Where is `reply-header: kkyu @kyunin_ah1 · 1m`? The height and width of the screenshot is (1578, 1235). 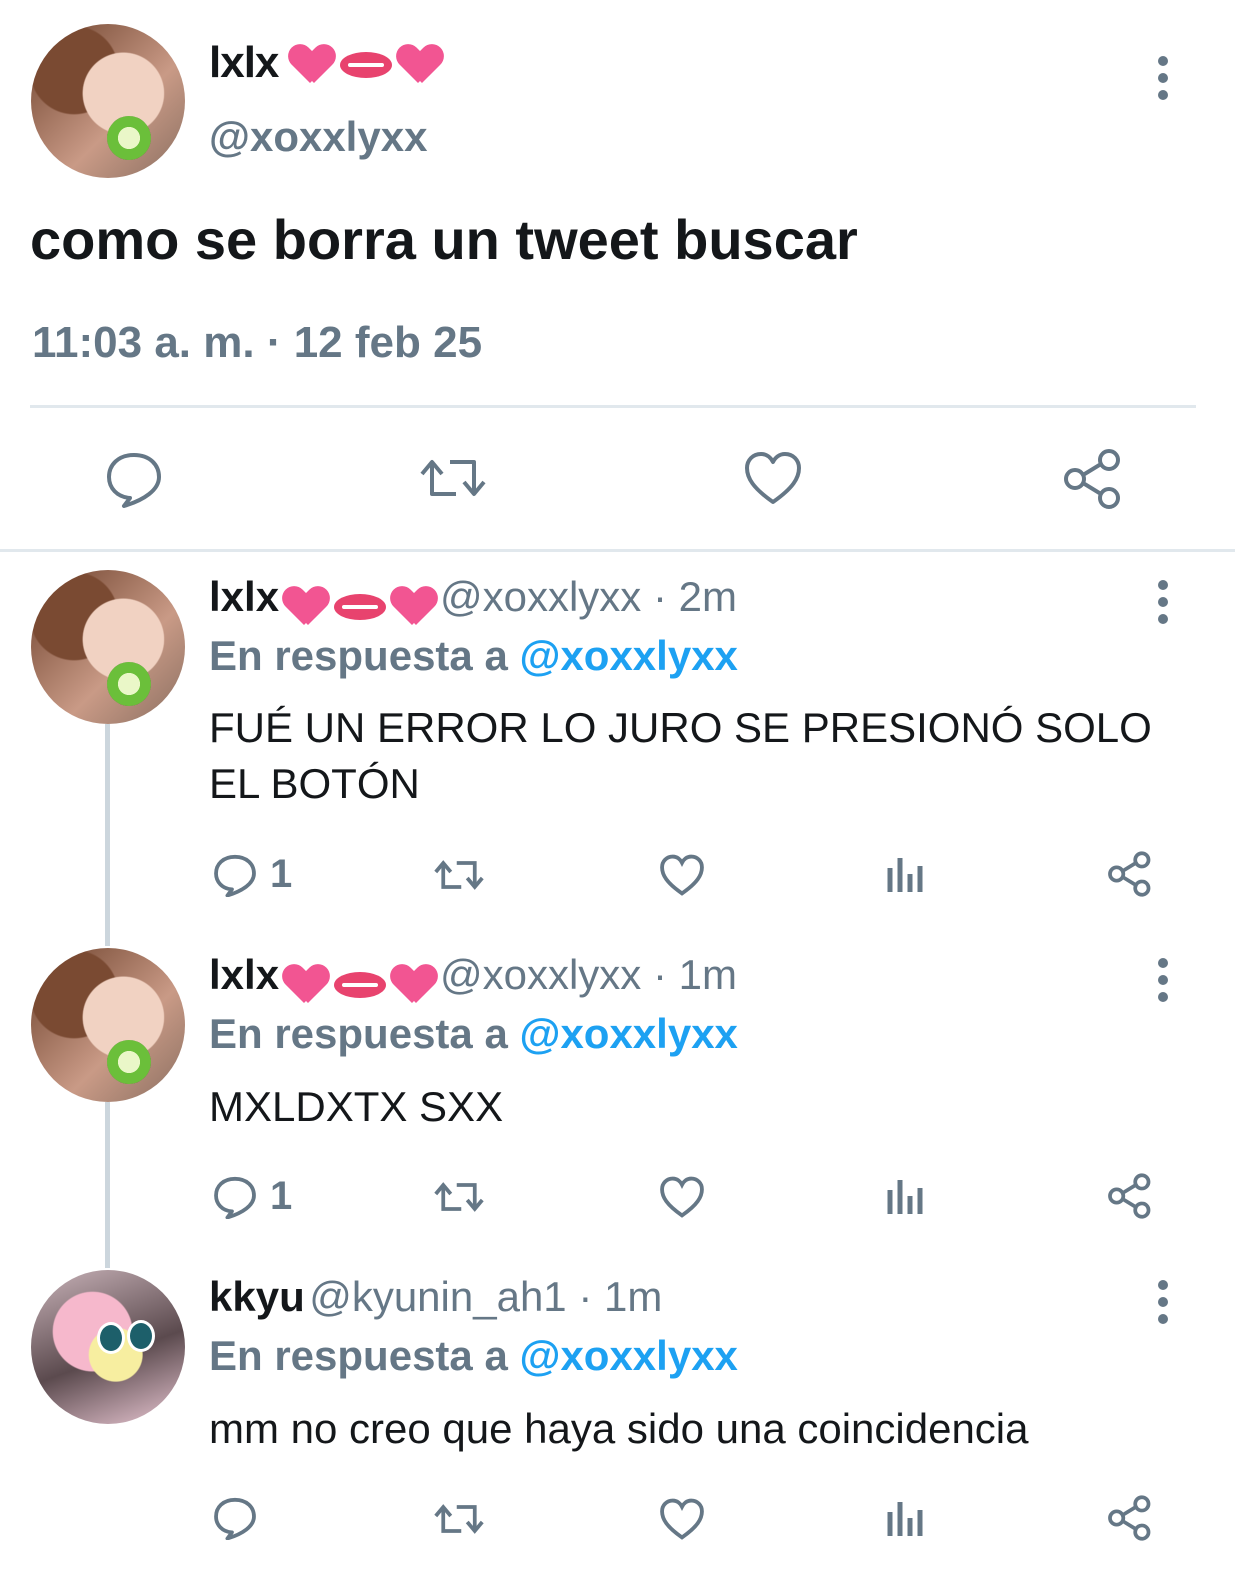 reply-header: kkyu @kyunin_ah1 · 1m is located at coordinates (435, 1297).